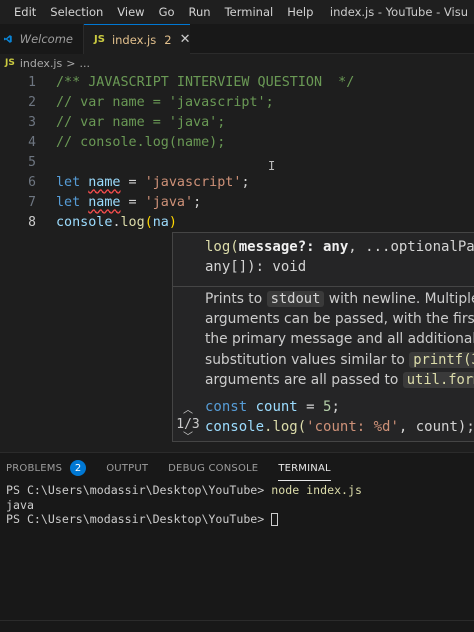 This screenshot has width=474, height=632. What do you see at coordinates (293, 247) in the screenshot?
I see `signature-active-param: message?: any` at bounding box center [293, 247].